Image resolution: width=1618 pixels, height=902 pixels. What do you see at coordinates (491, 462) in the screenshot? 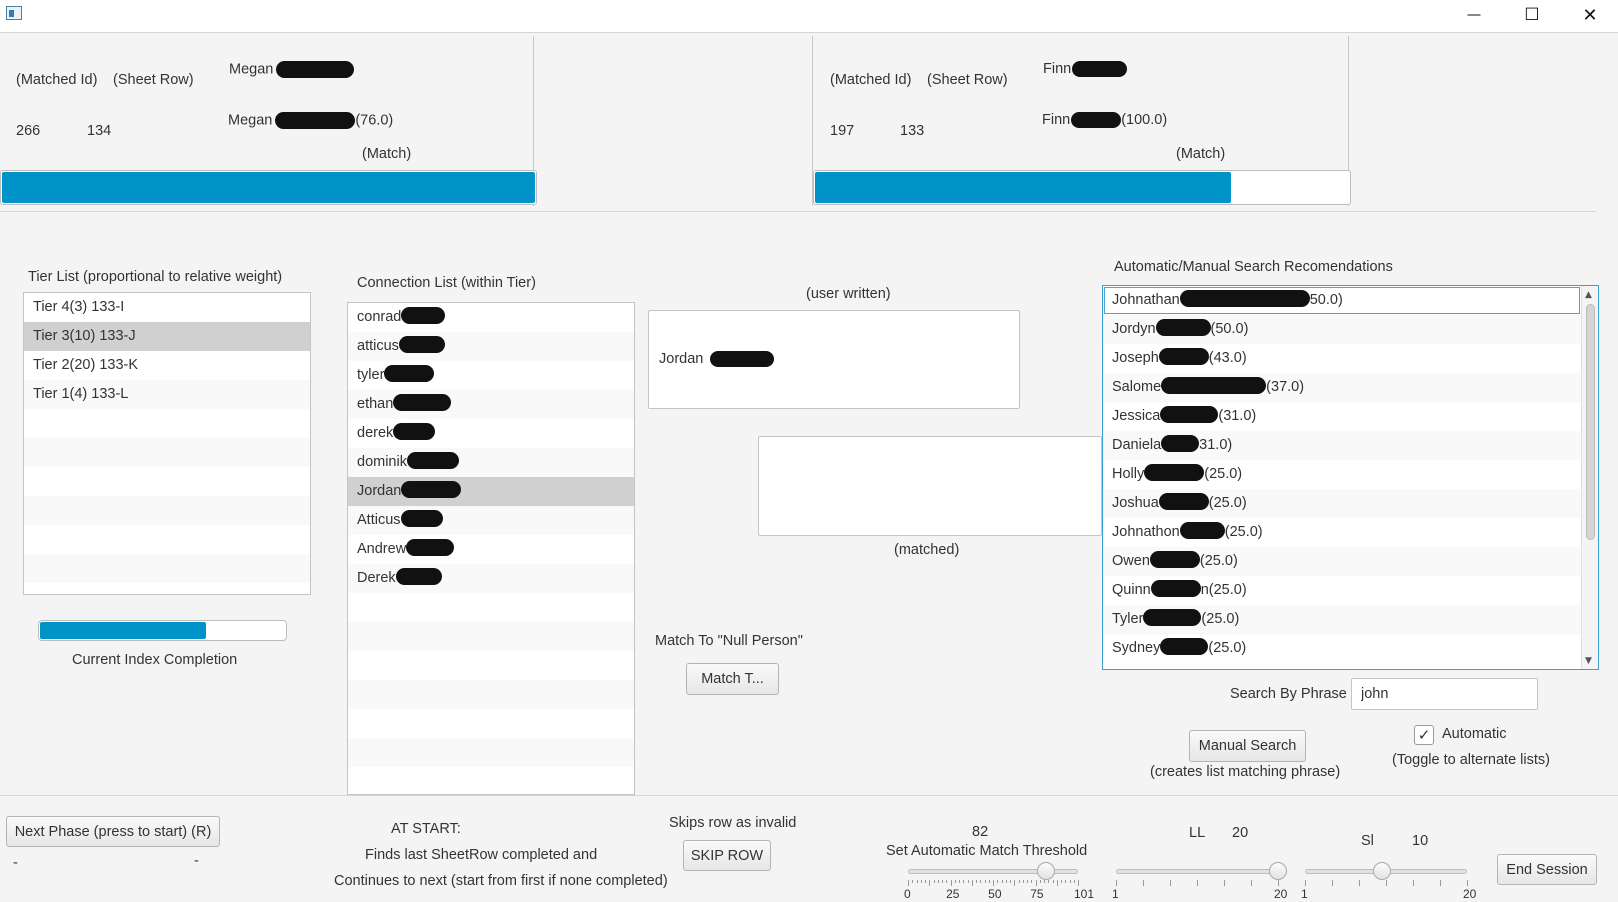
I see `connection-list-item: dominik` at bounding box center [491, 462].